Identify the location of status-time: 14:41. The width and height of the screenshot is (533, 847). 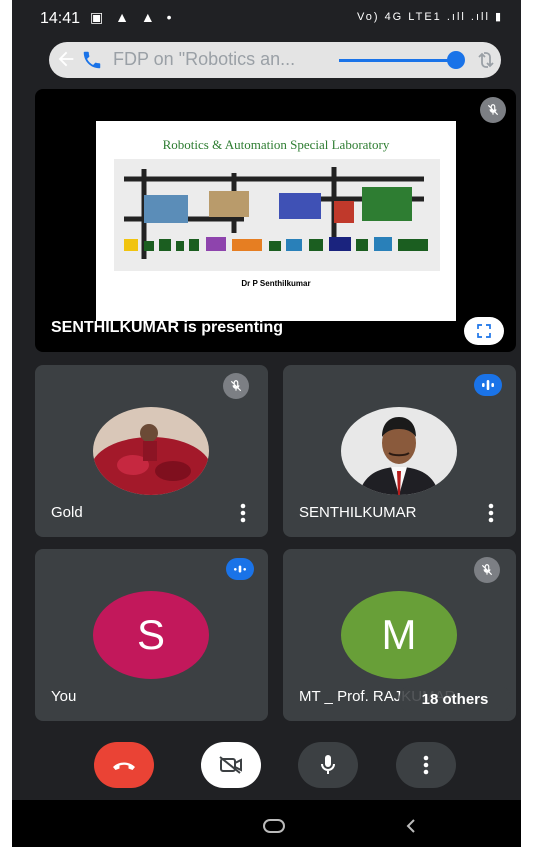
(60, 18).